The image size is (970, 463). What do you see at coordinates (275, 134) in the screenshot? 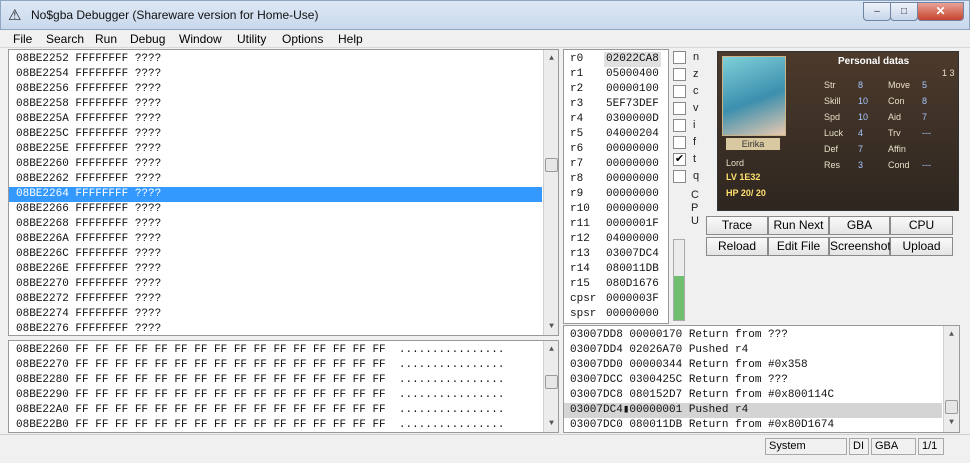
I see `disasm-row: 08BE225C FFFFFFFF ????` at bounding box center [275, 134].